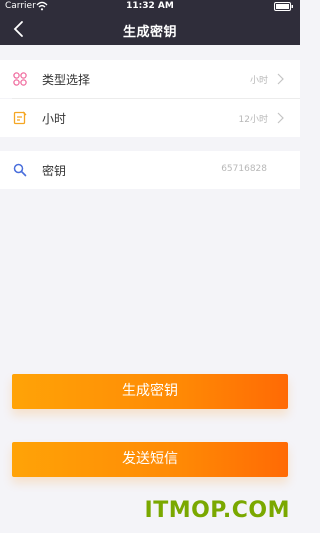  I want to click on nav-bar: 生成密钥, so click(150, 29).